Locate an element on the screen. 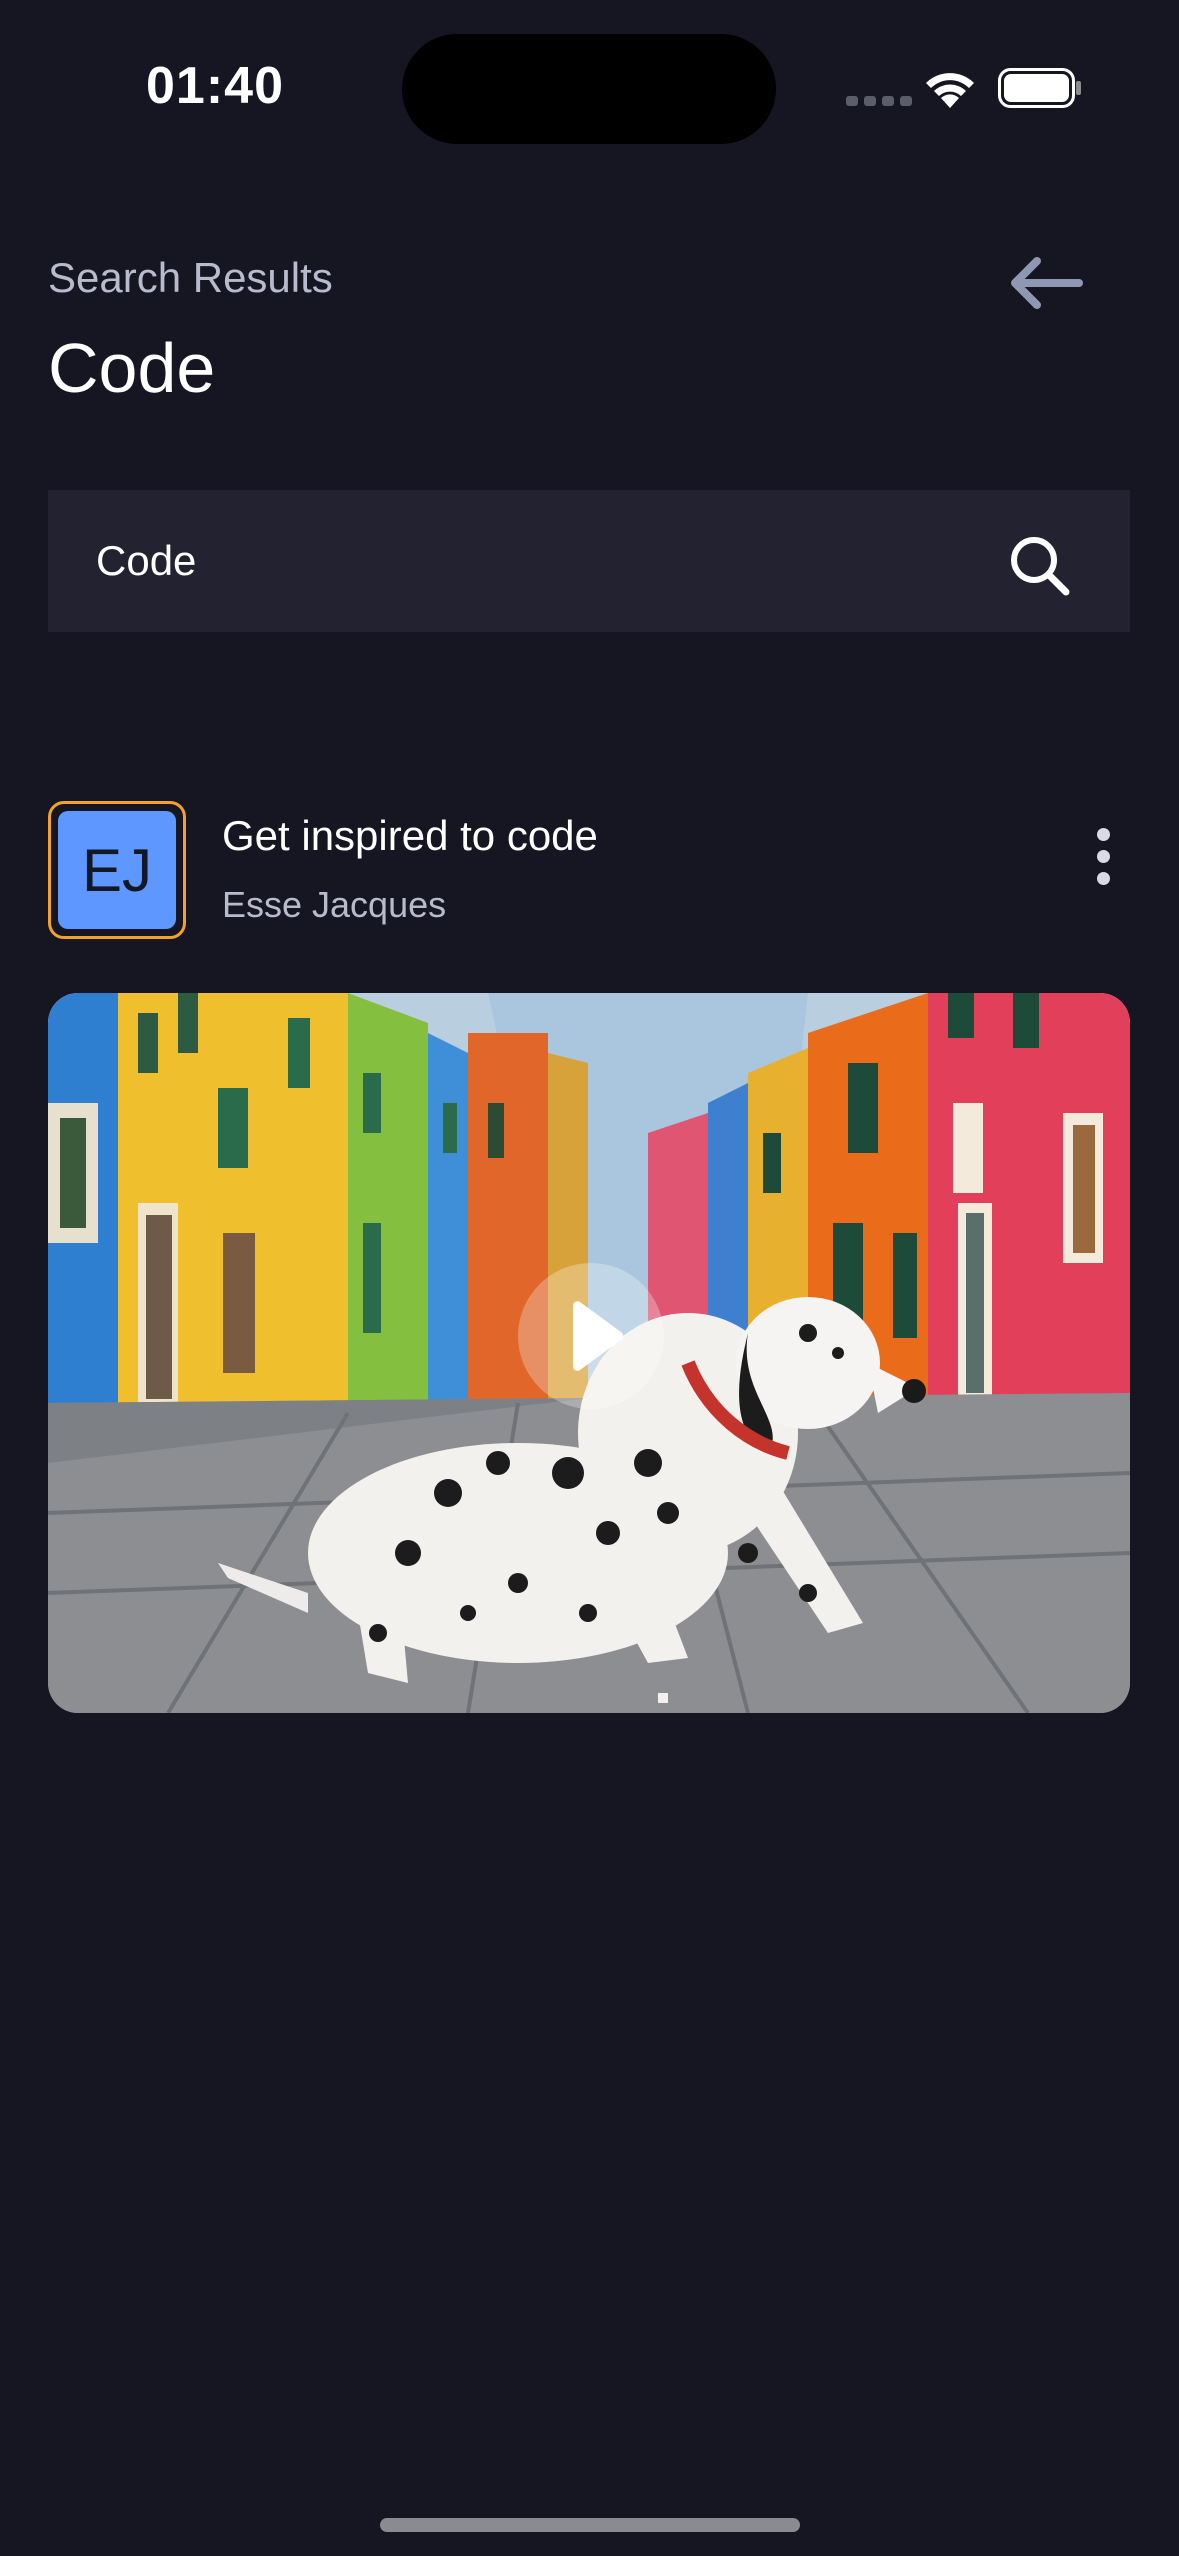  search-button is located at coordinates (1040, 566).